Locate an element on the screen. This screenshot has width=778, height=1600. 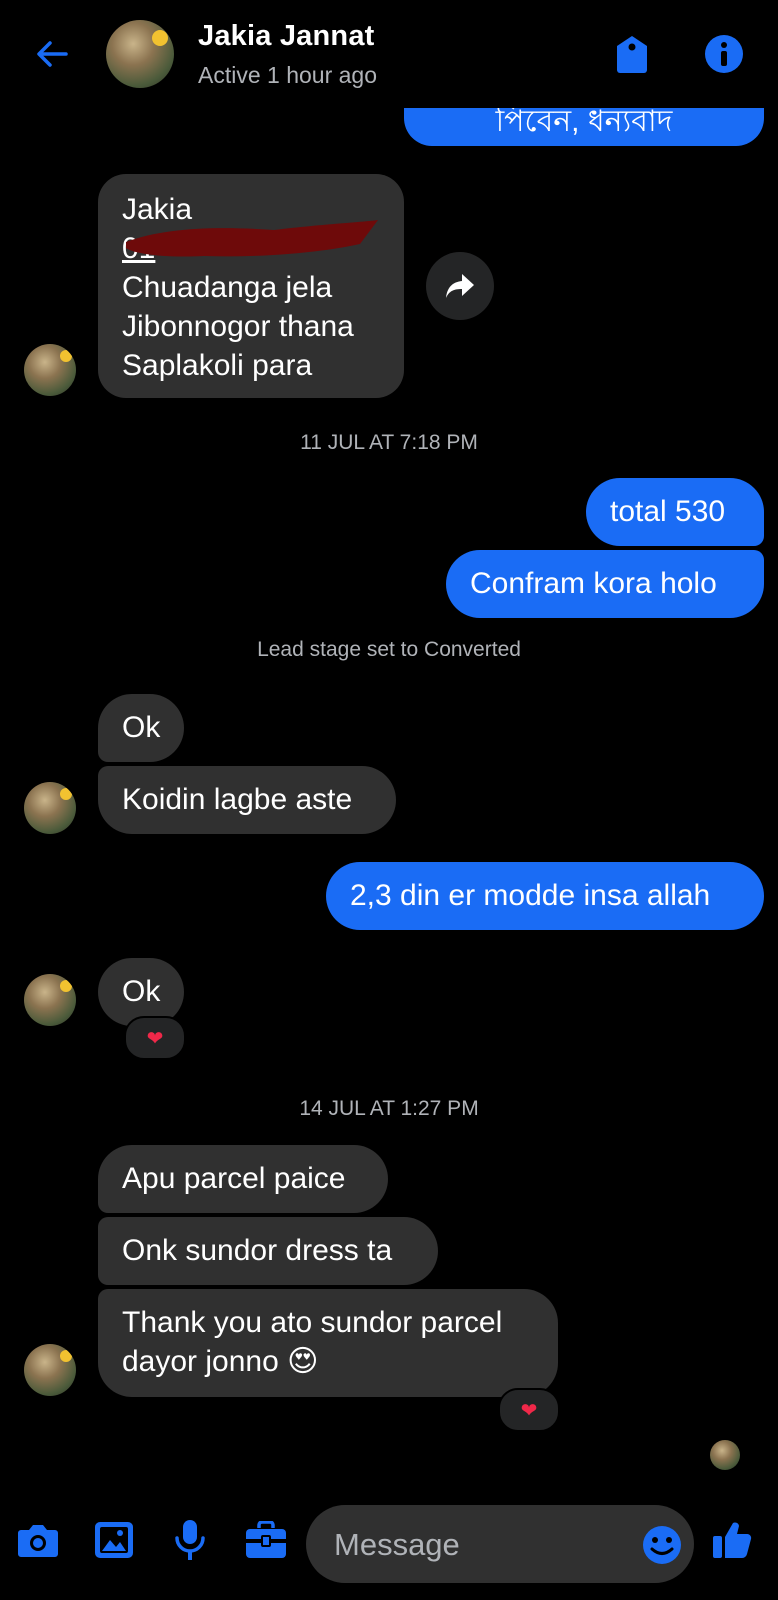
system-notice: Lead stage set to Converted is located at coordinates (389, 649).